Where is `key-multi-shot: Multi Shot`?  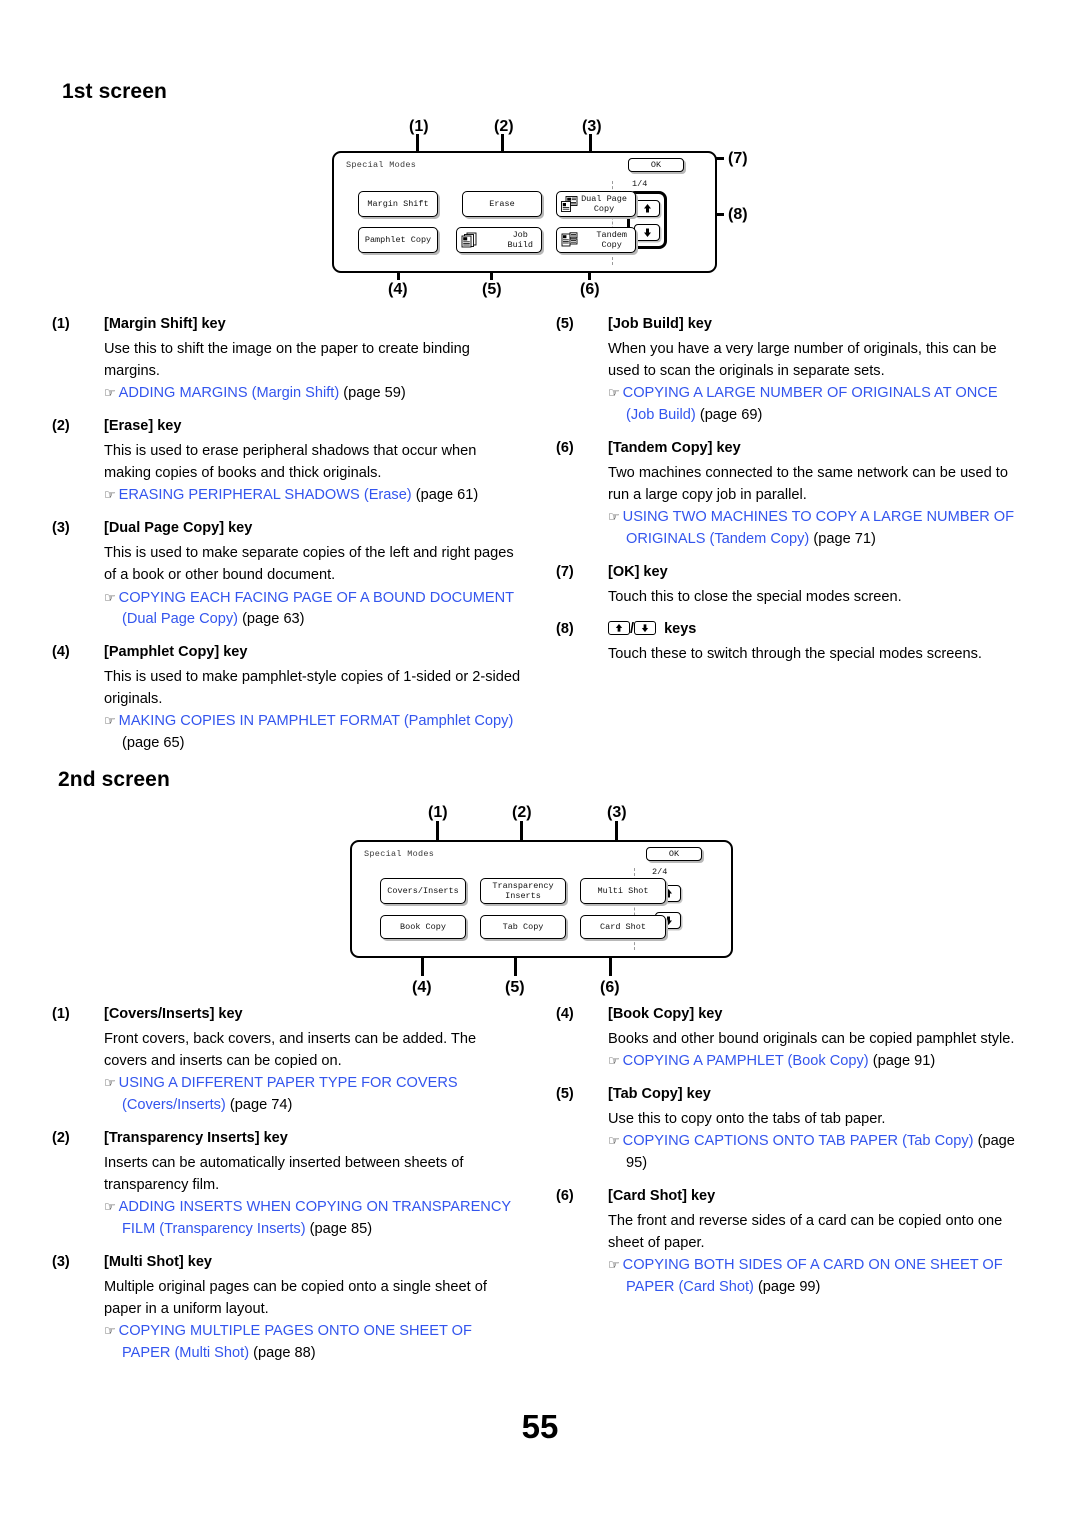
key-multi-shot: Multi Shot is located at coordinates (623, 891).